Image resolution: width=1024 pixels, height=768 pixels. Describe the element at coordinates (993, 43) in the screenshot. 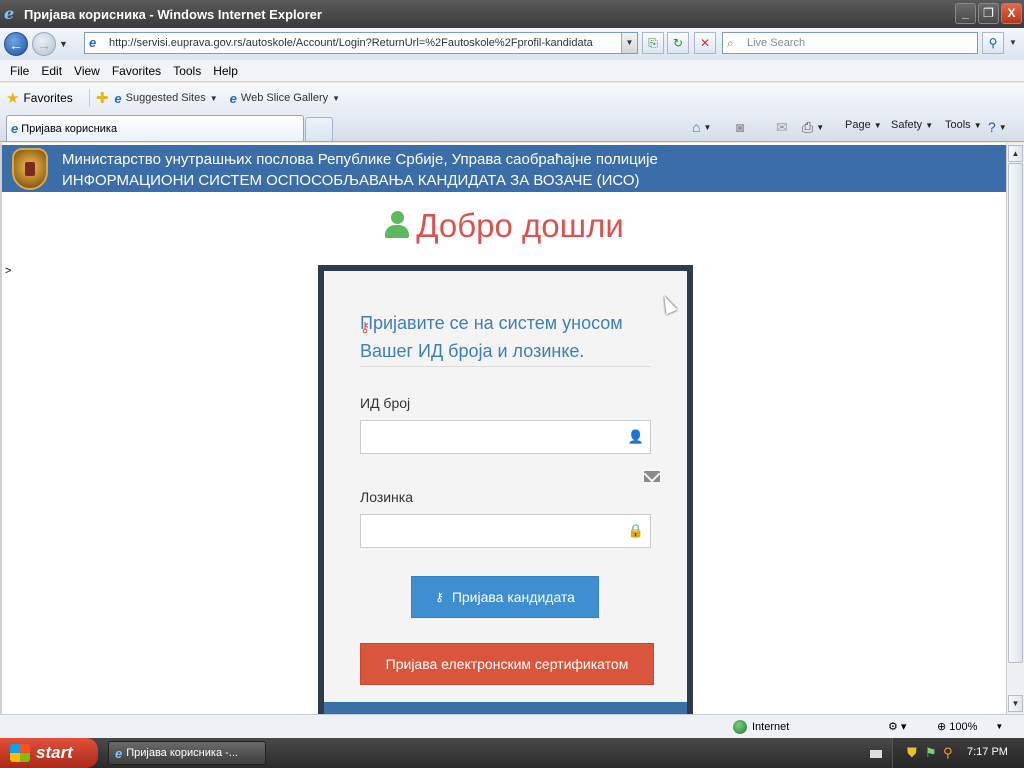

I see `search-button: ⚲` at that location.